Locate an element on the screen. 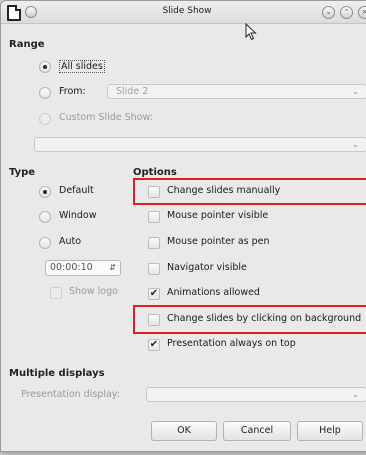 This screenshot has height=455, width=366. mouse-pointer-visible-checkbox is located at coordinates (154, 217).